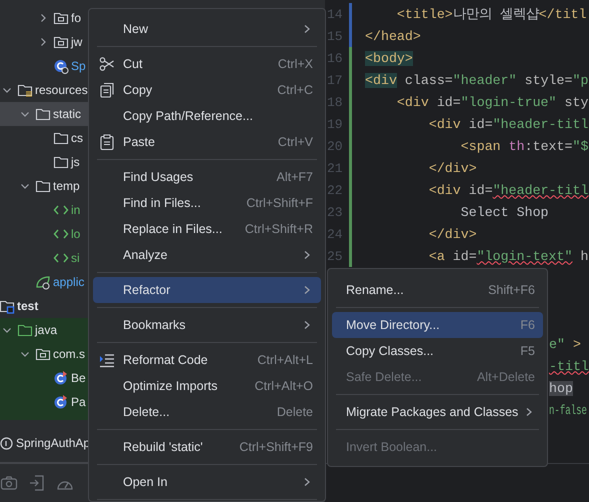  Describe the element at coordinates (508, 256) in the screenshot. I see `code-line: <a id="login-text" h` at that location.